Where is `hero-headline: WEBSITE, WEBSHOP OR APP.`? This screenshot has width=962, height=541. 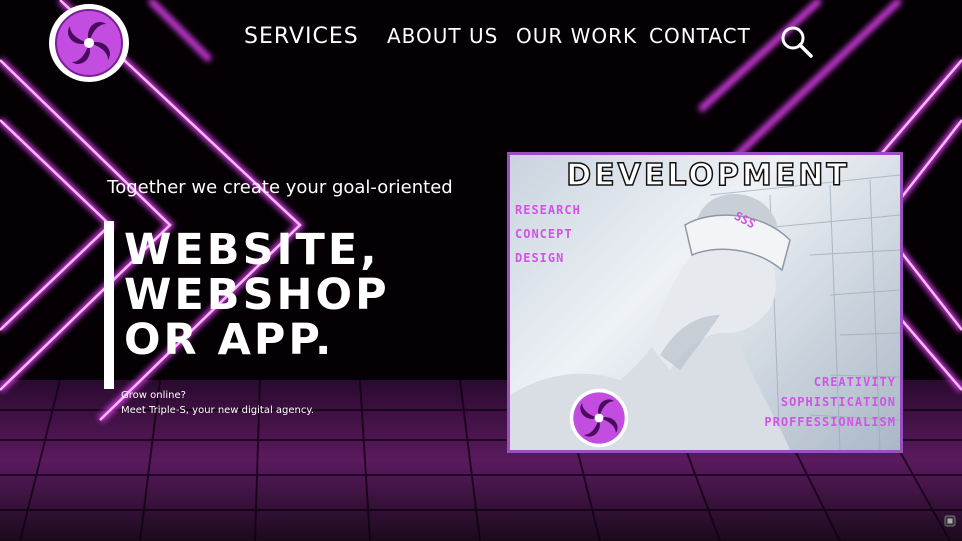
hero-headline: WEBSITE, WEBSHOP OR APP. is located at coordinates (257, 295).